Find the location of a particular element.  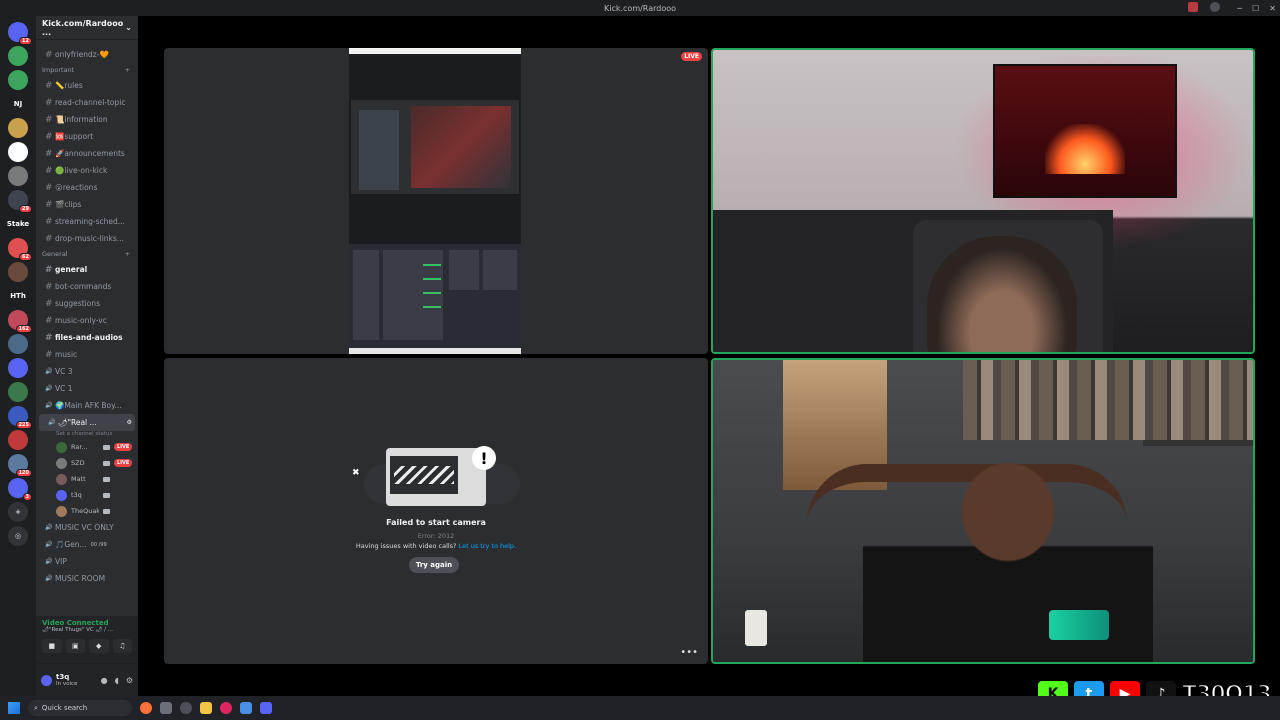

more-options-icon: ••• is located at coordinates (689, 652).